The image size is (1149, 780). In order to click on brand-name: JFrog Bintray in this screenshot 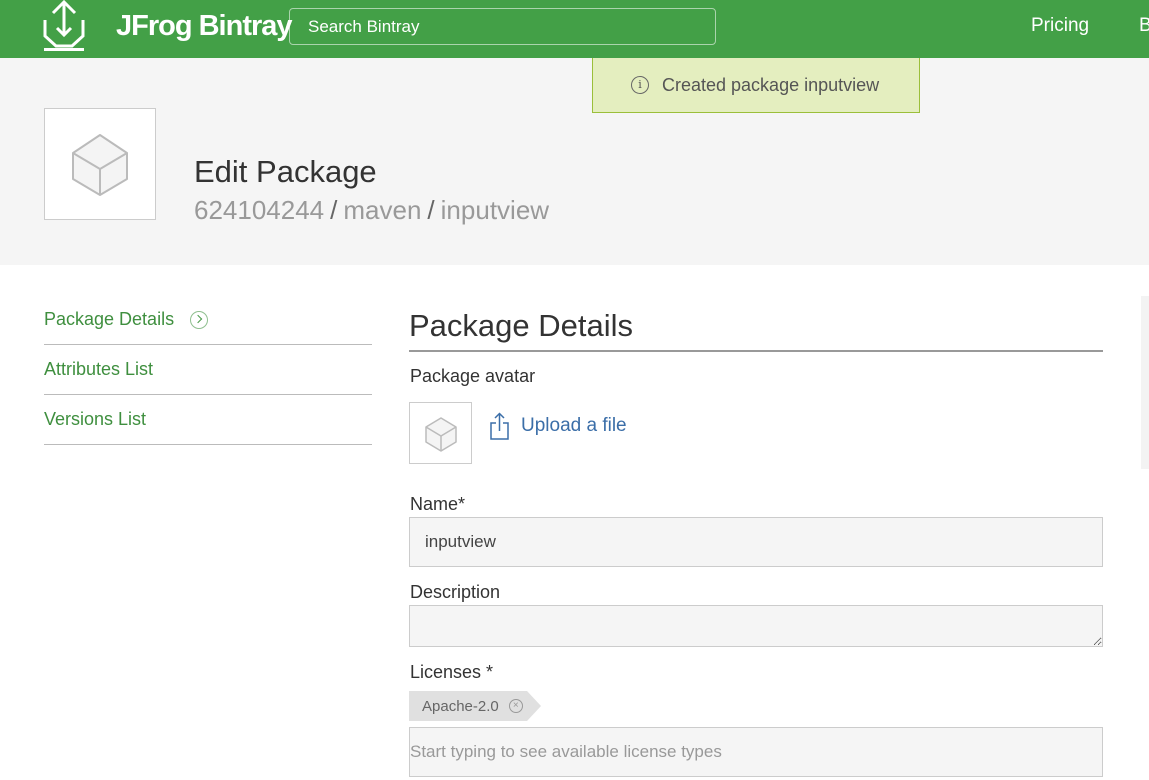, I will do `click(204, 26)`.